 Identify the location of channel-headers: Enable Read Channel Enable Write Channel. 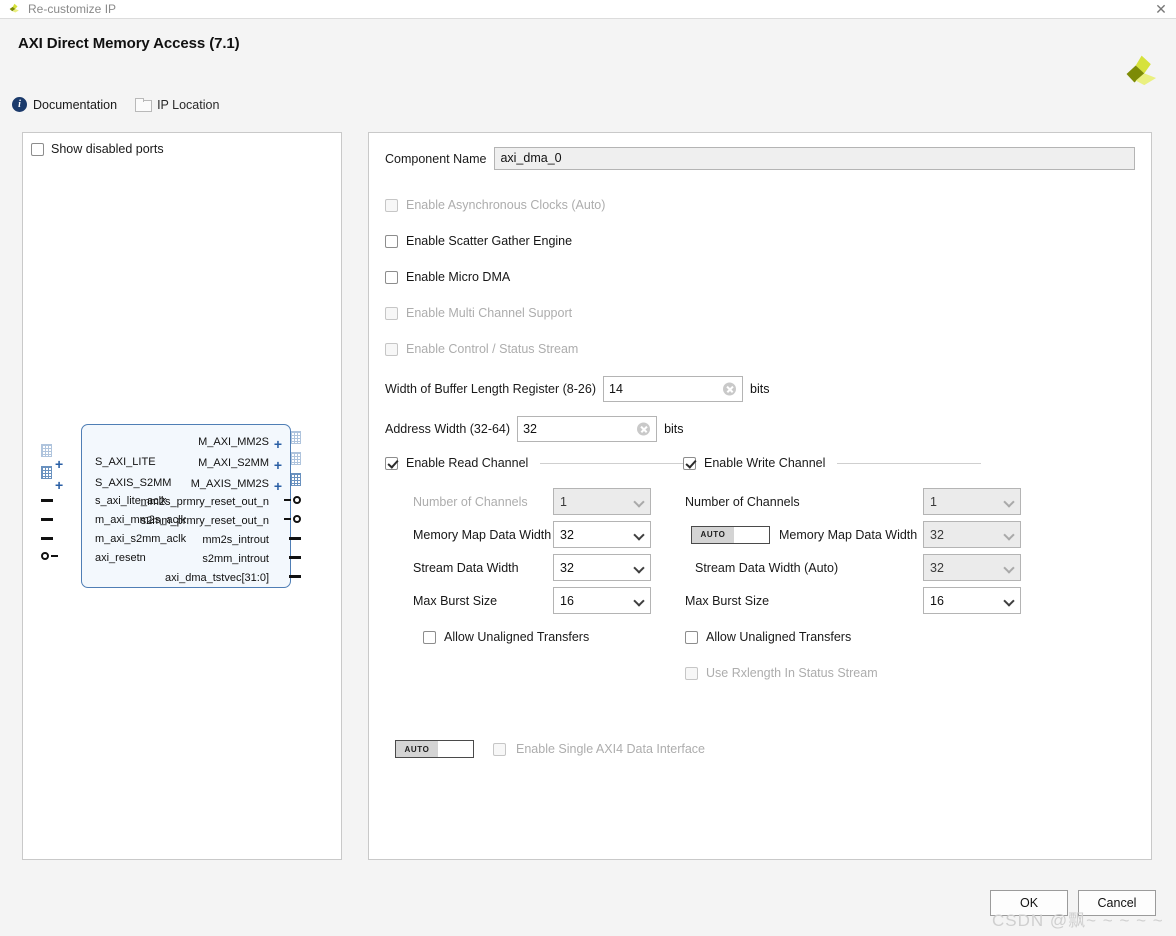
(760, 463).